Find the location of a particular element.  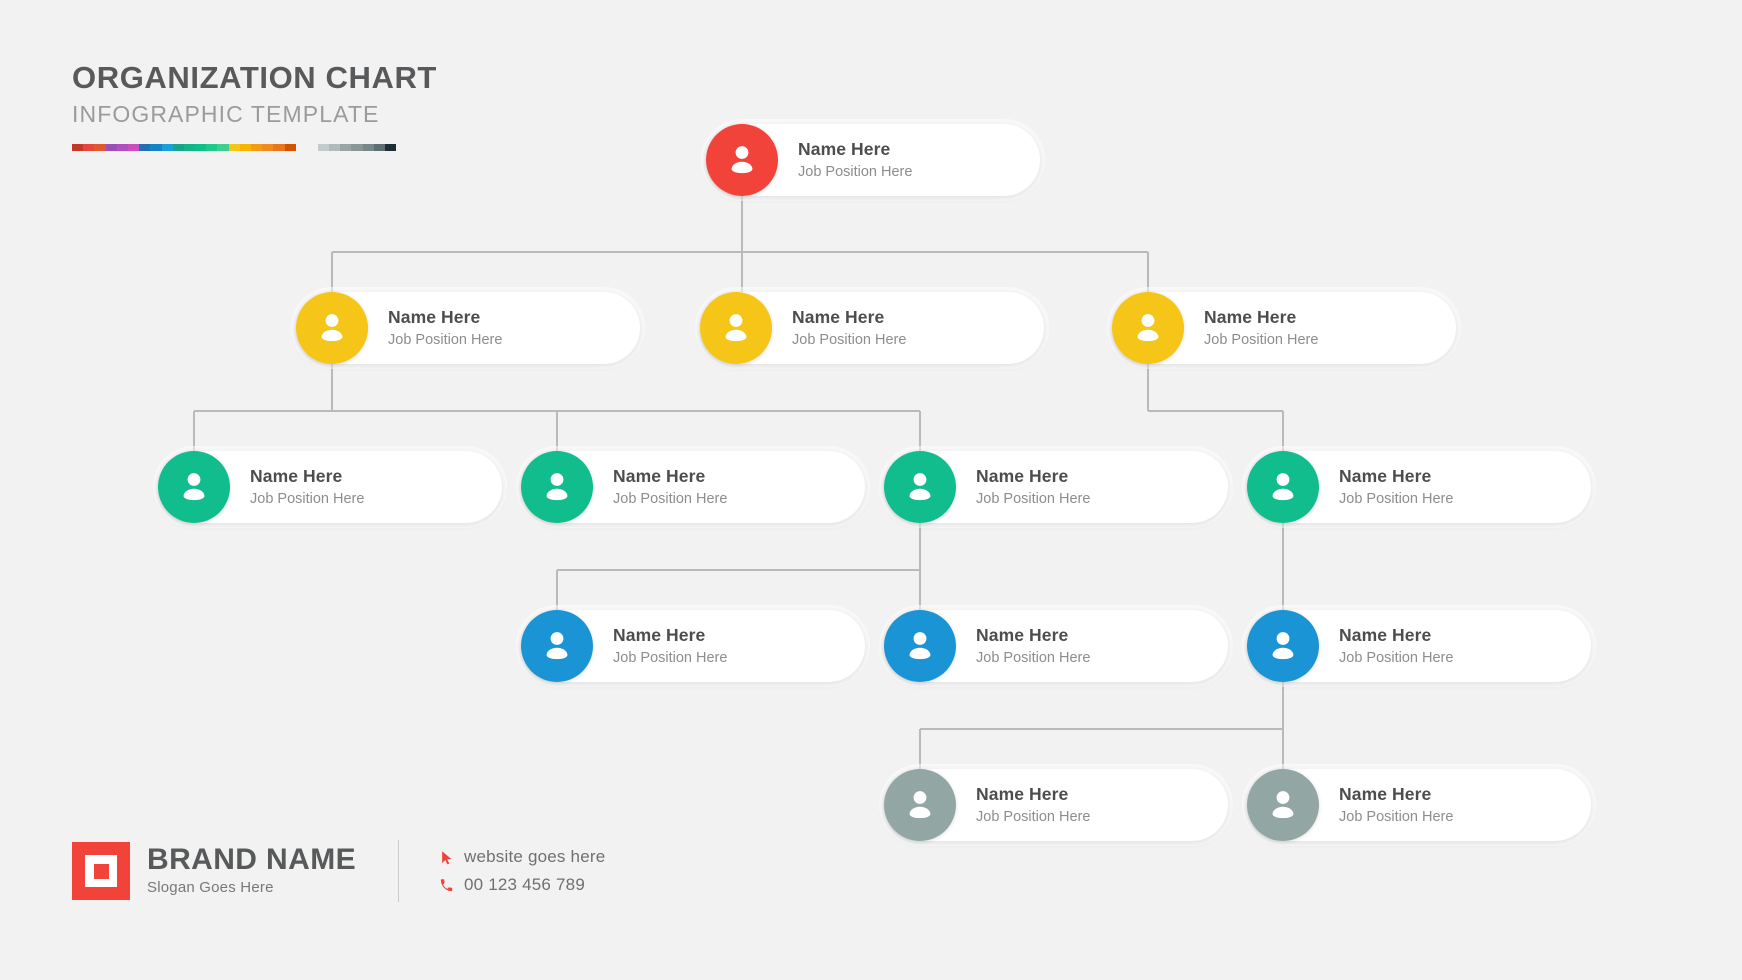

org-node-n8: Name Here Job Position Here is located at coordinates (1419, 487).